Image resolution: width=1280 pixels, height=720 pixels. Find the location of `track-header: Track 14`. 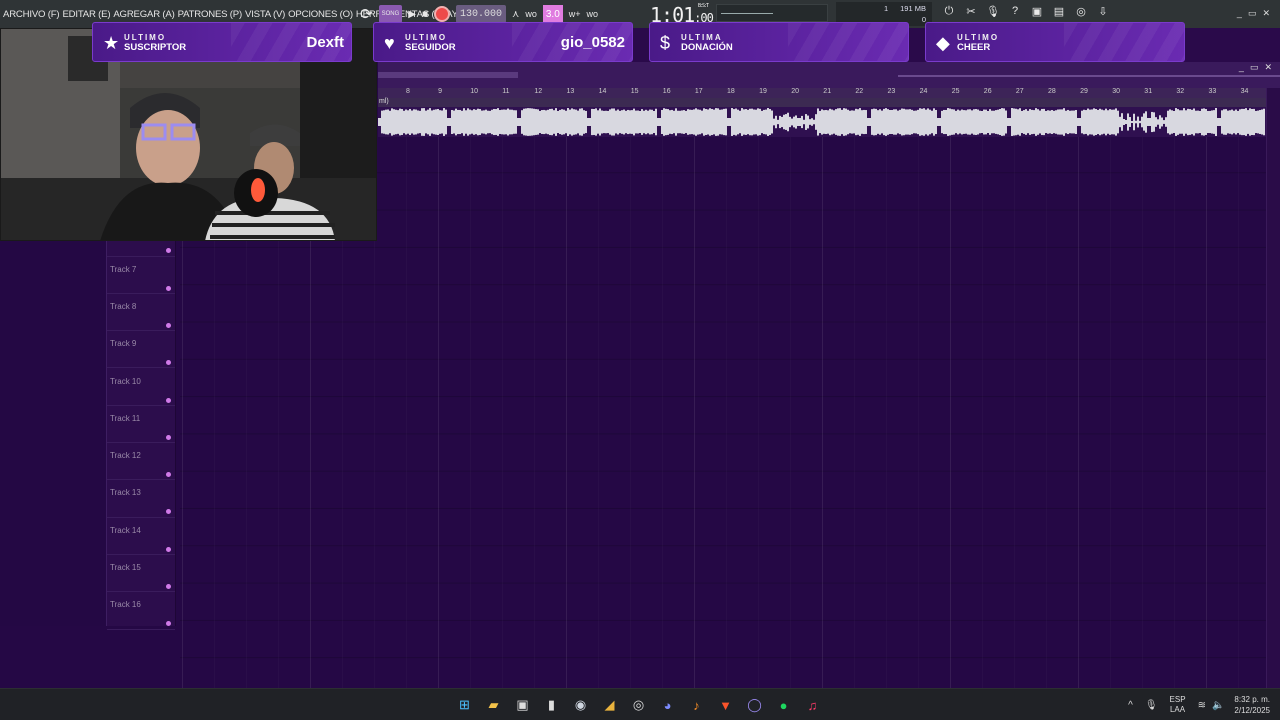

track-header: Track 14 is located at coordinates (141, 536).